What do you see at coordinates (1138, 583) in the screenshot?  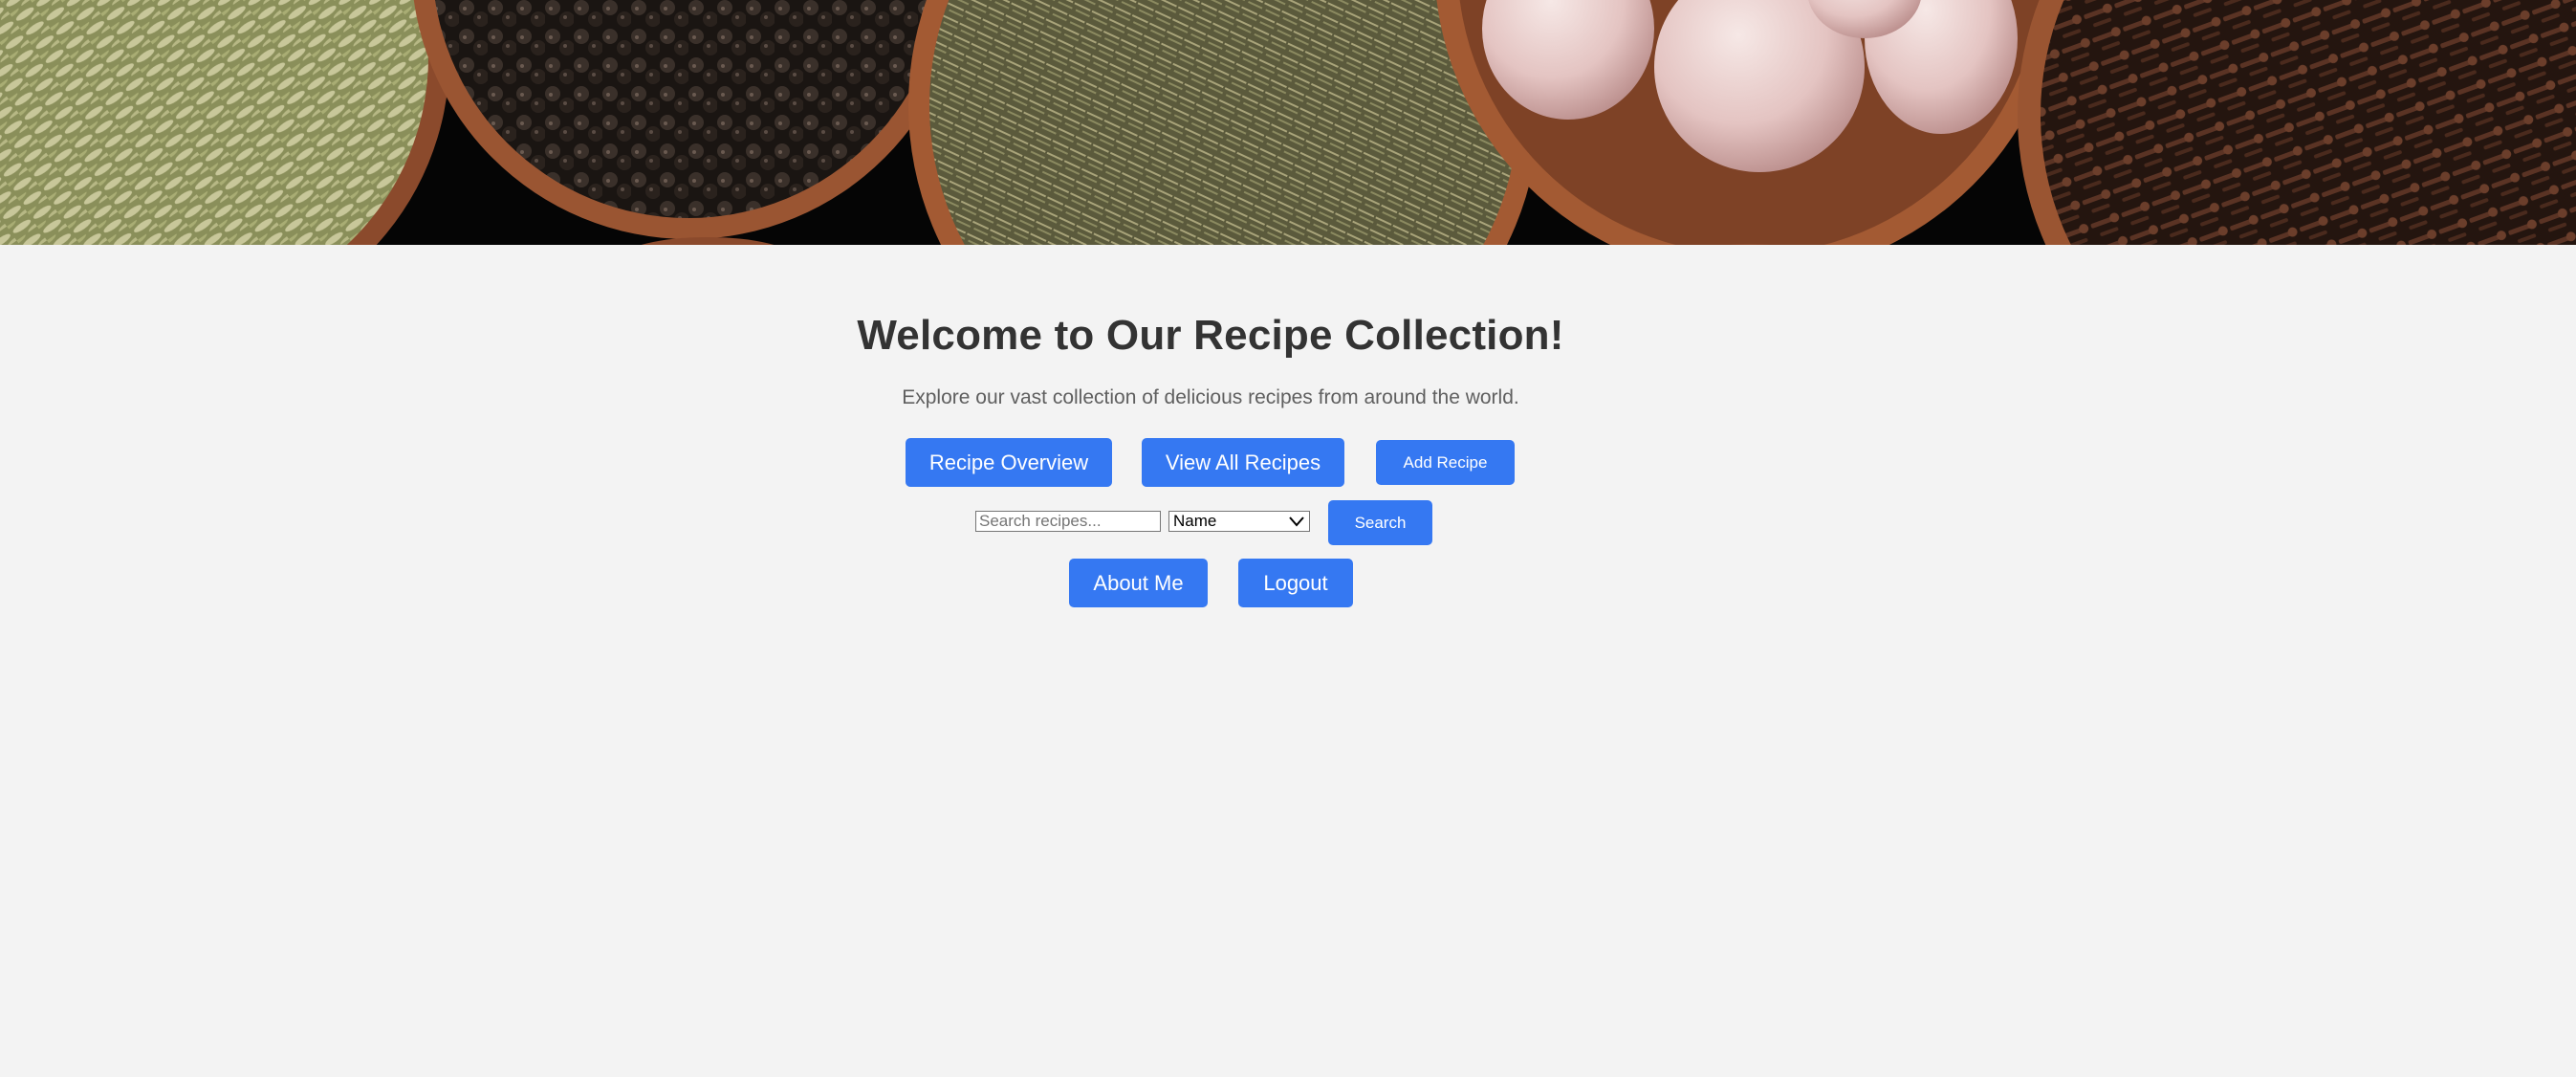 I see `about-me-button: About Me` at bounding box center [1138, 583].